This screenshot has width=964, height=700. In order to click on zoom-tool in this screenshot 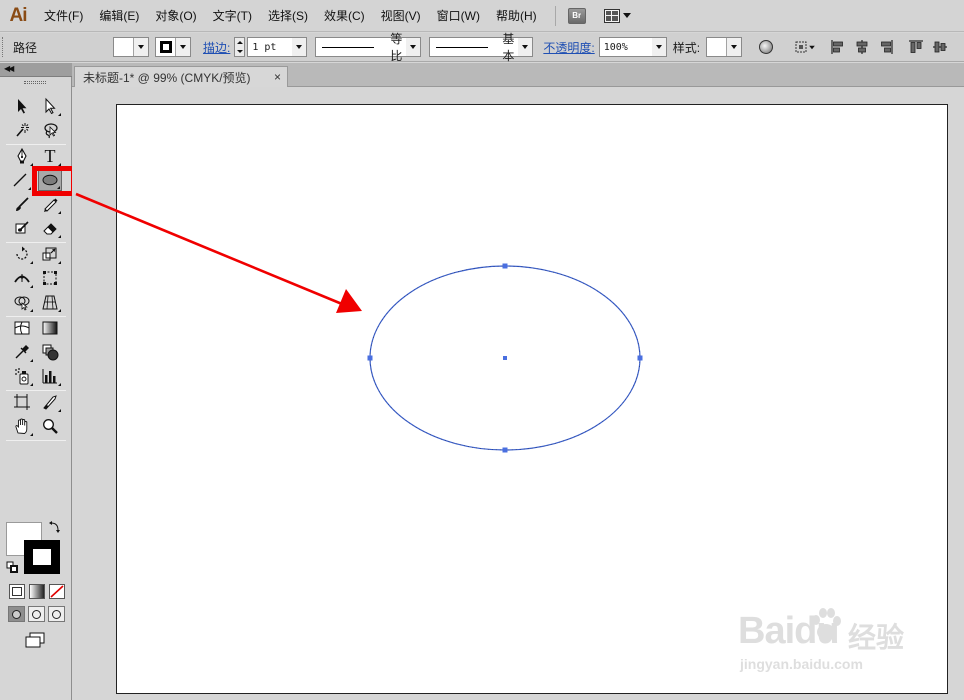, I will do `click(50, 426)`.